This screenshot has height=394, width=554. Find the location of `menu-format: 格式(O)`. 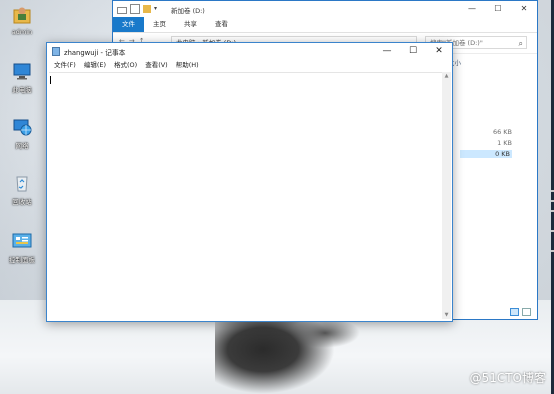

menu-format: 格式(O) is located at coordinates (125, 65).